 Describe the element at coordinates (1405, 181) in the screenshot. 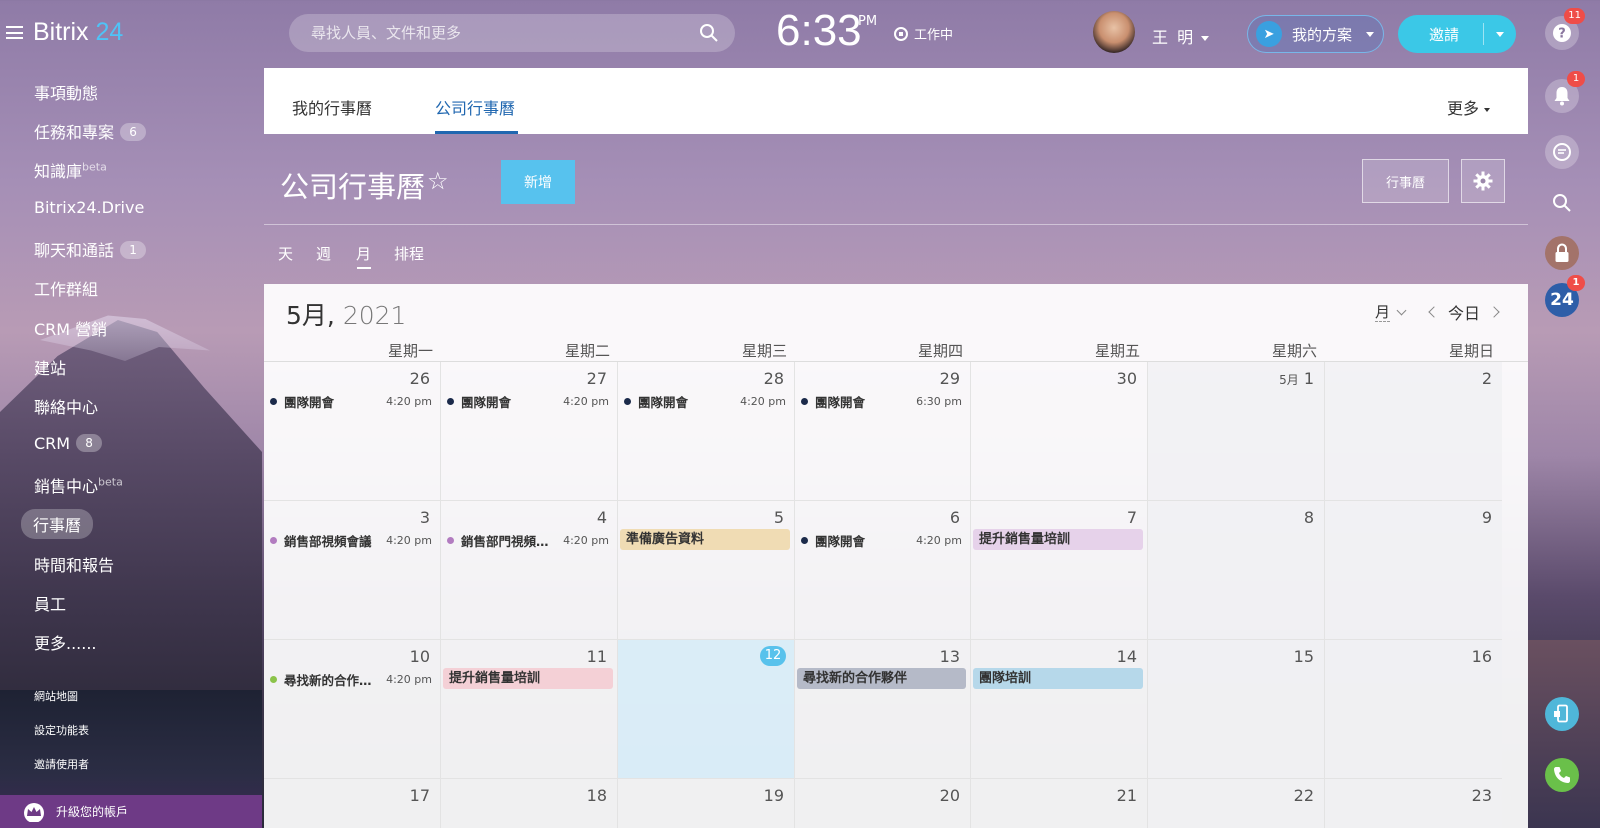

I see `calendars-button: 行事曆` at that location.